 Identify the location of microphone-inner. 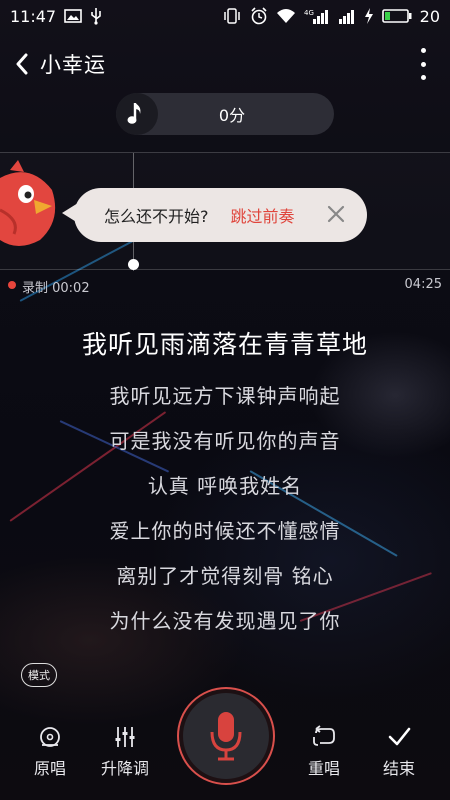
(226, 736).